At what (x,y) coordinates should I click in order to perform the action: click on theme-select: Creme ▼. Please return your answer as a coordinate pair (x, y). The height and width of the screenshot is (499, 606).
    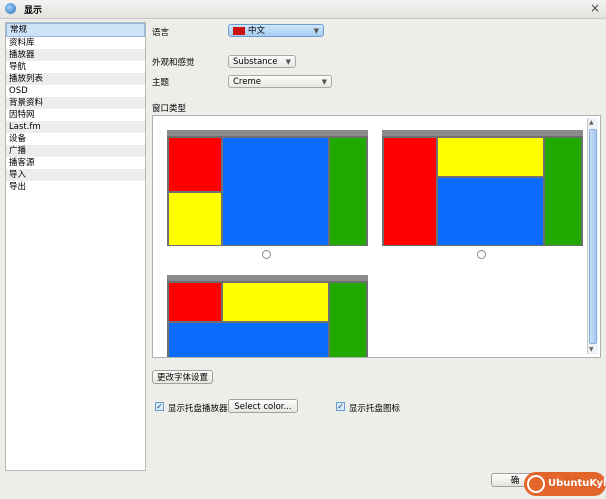
    Looking at the image, I should click on (280, 81).